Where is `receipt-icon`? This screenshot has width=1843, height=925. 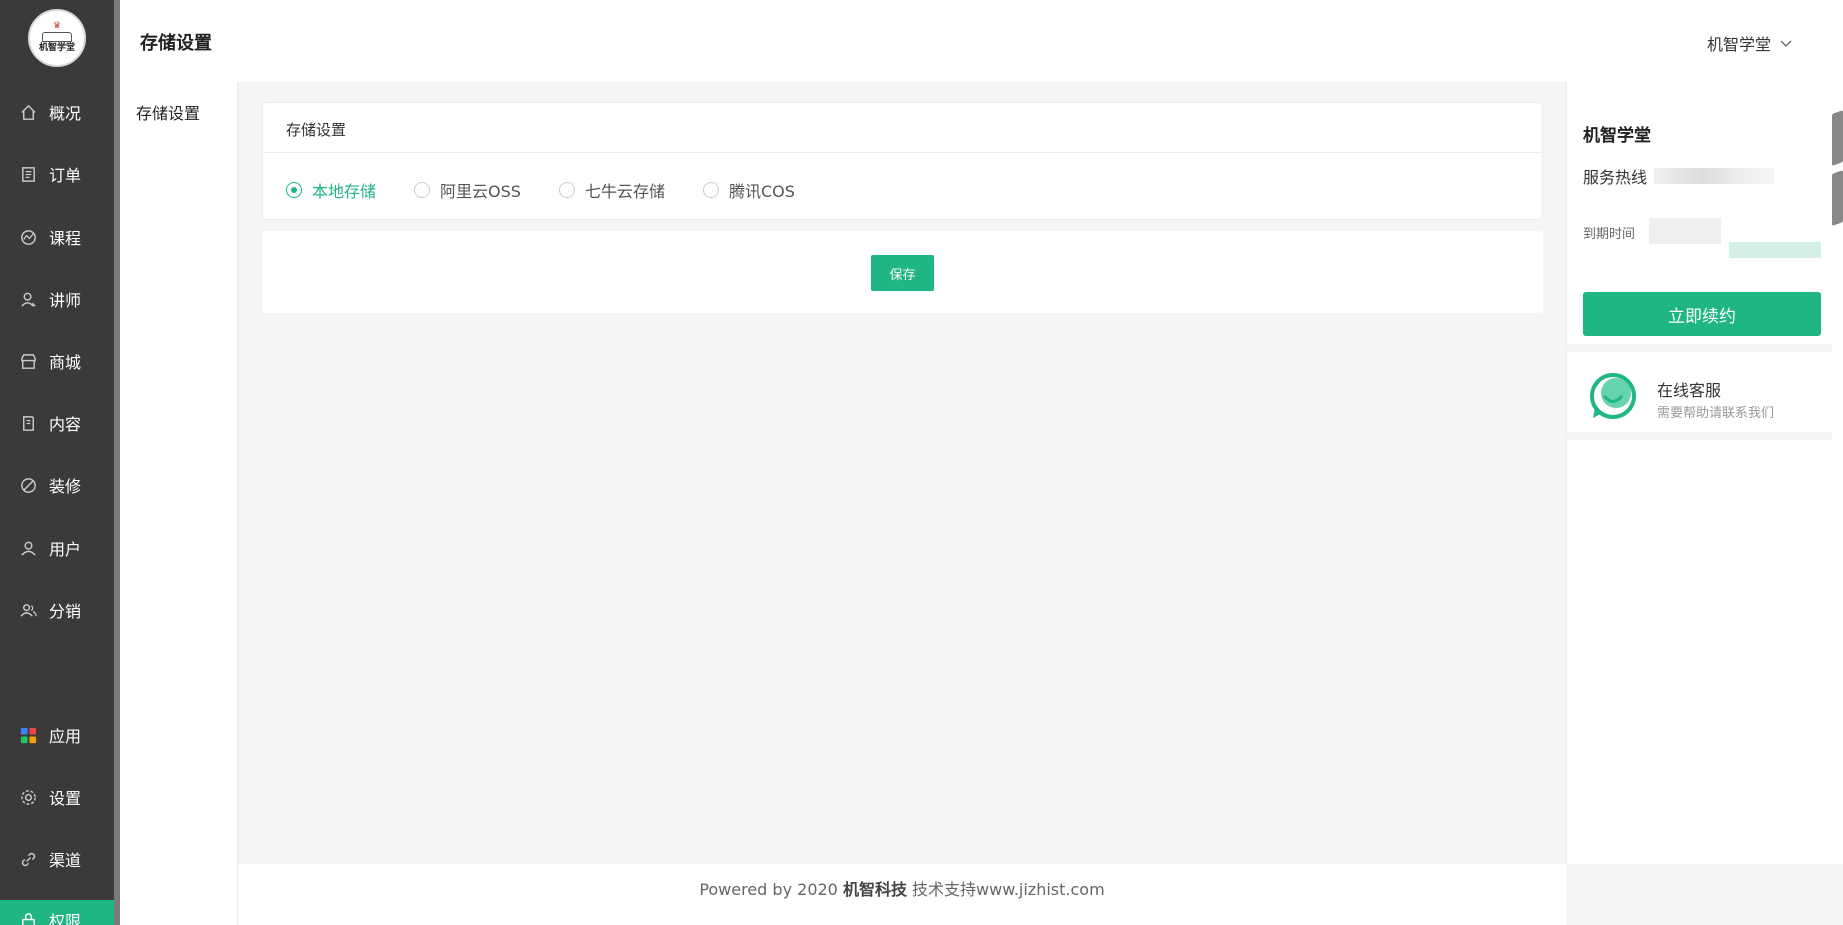
receipt-icon is located at coordinates (28, 174).